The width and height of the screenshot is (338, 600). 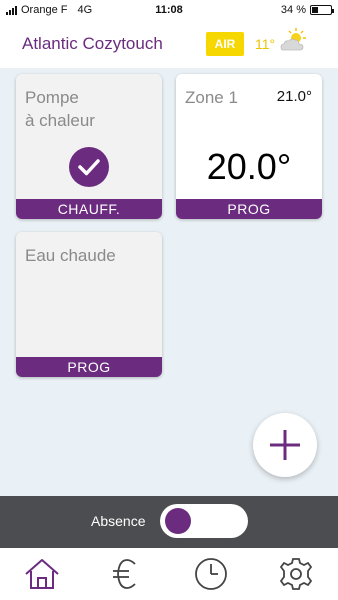 I want to click on heat-pump-card: Pompe à chaleur CHAUFF., so click(x=89, y=146).